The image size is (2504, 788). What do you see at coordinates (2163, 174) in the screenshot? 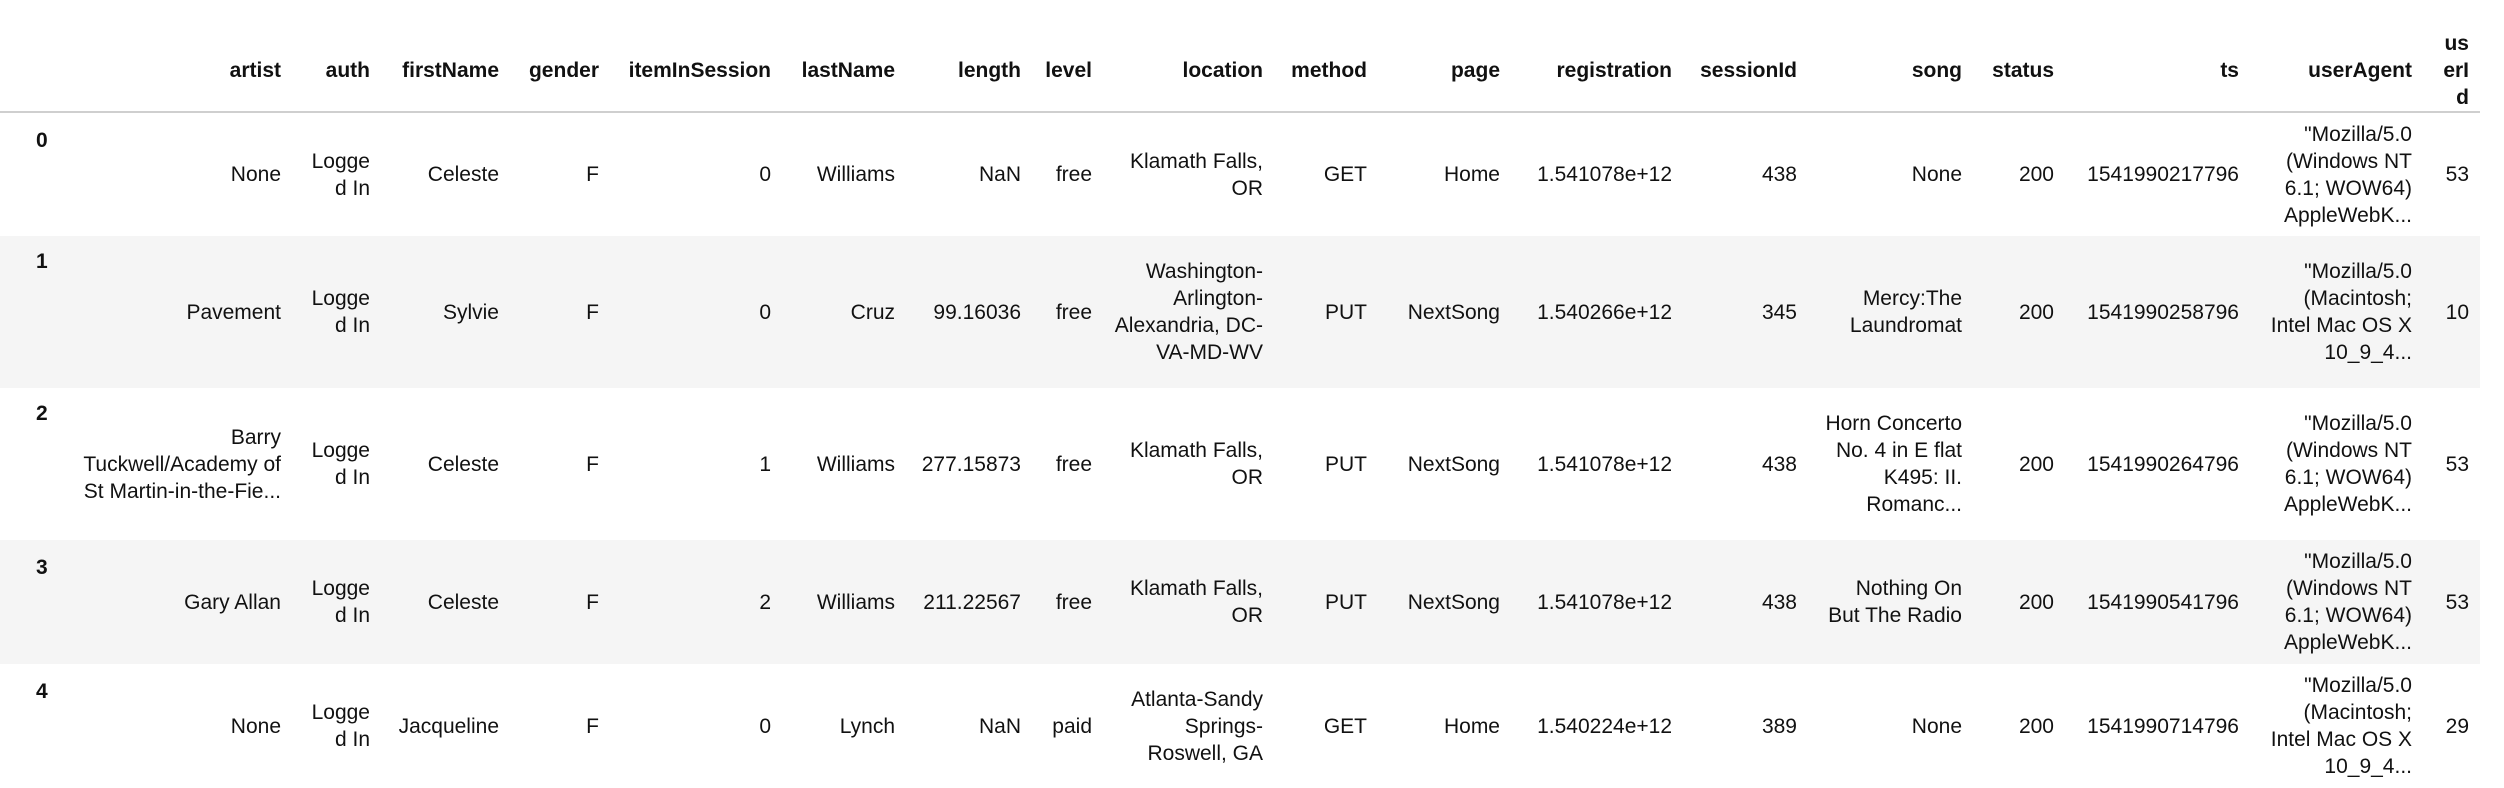
I see `table-cell: 1541990217796` at bounding box center [2163, 174].